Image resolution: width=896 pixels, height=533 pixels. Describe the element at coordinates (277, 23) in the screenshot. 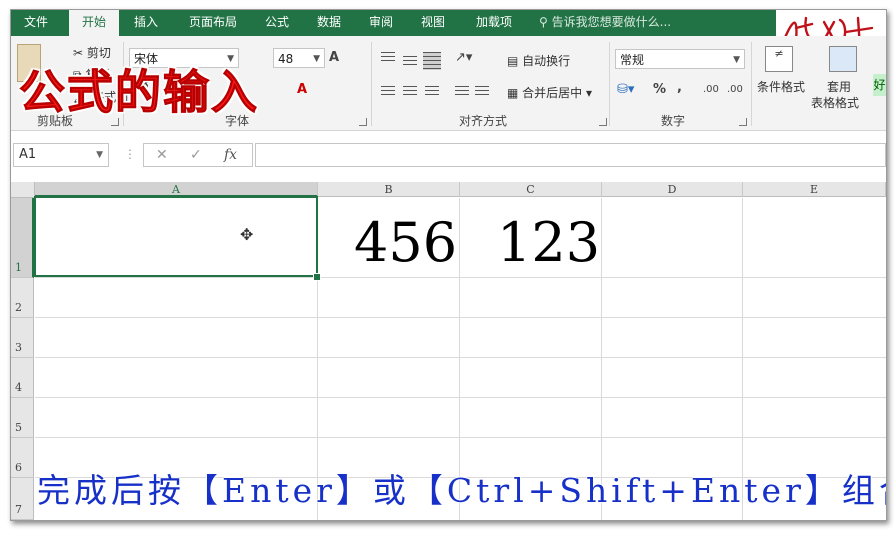

I see `tab-formulas: 公式` at that location.